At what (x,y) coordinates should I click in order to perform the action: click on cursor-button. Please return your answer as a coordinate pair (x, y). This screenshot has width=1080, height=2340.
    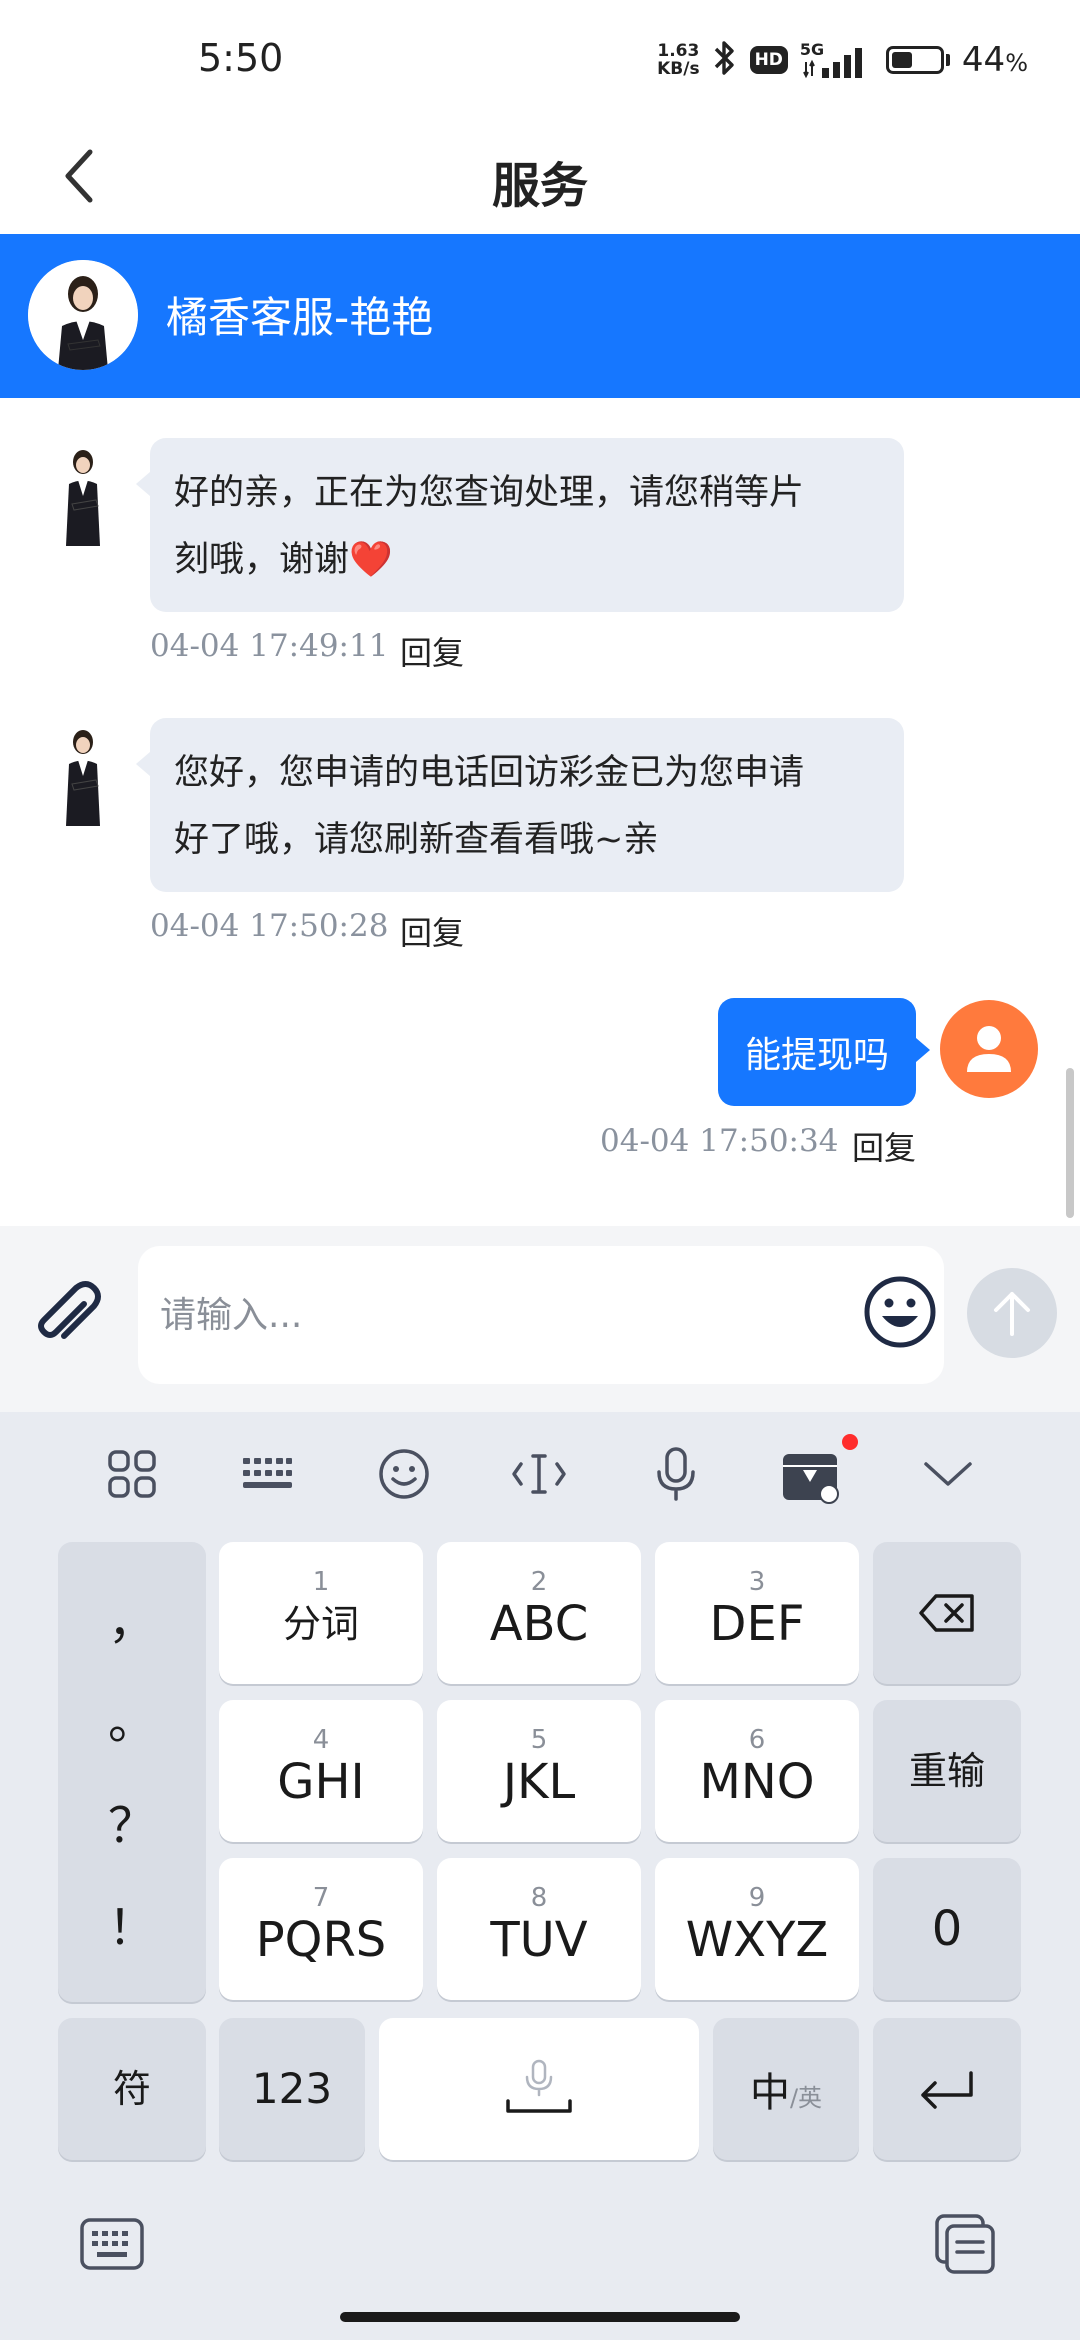
    Looking at the image, I should click on (539, 1474).